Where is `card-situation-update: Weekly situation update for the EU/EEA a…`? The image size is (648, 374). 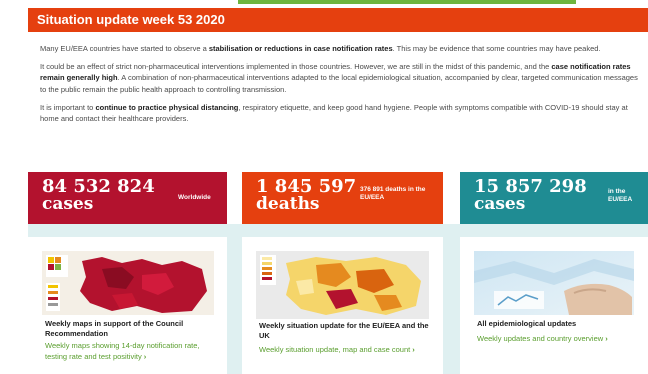 card-situation-update: Weekly situation update for the EU/EEA a… is located at coordinates (342, 305).